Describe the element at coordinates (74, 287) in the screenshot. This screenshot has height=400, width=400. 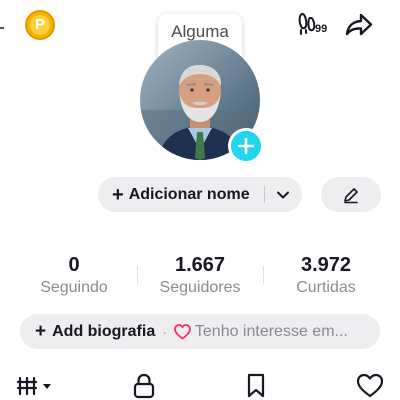
I see `following-label: Seguindo` at that location.